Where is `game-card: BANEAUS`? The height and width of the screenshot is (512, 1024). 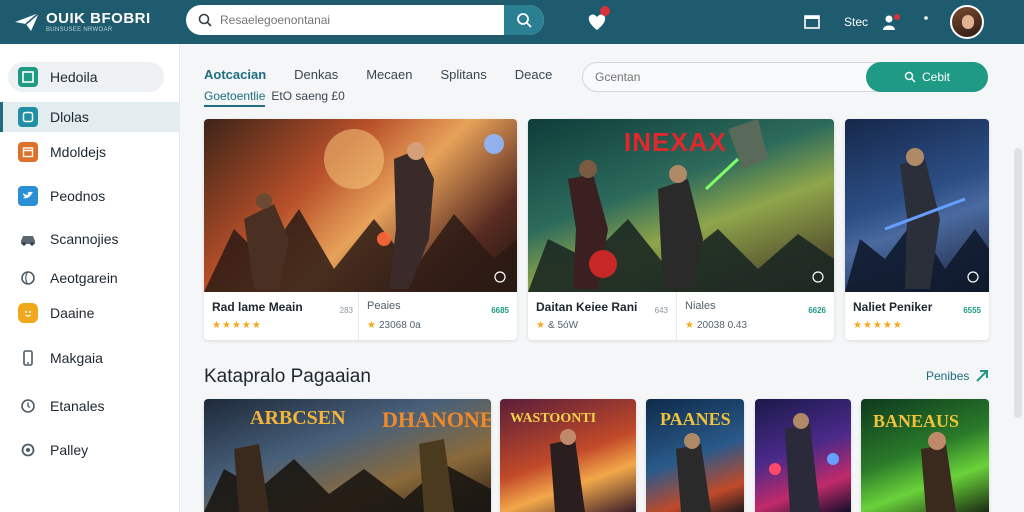 game-card: BANEAUS is located at coordinates (925, 455).